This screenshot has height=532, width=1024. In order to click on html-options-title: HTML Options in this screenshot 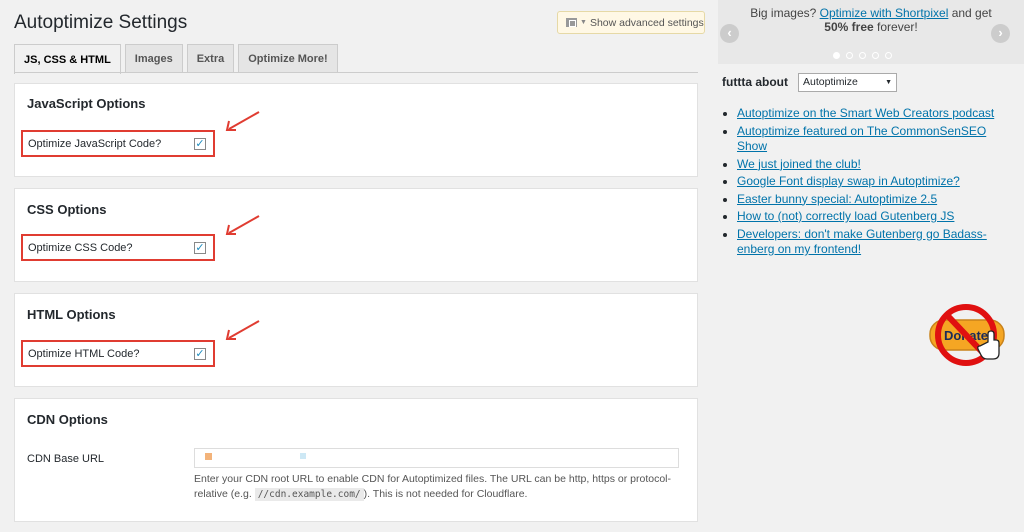, I will do `click(71, 314)`.